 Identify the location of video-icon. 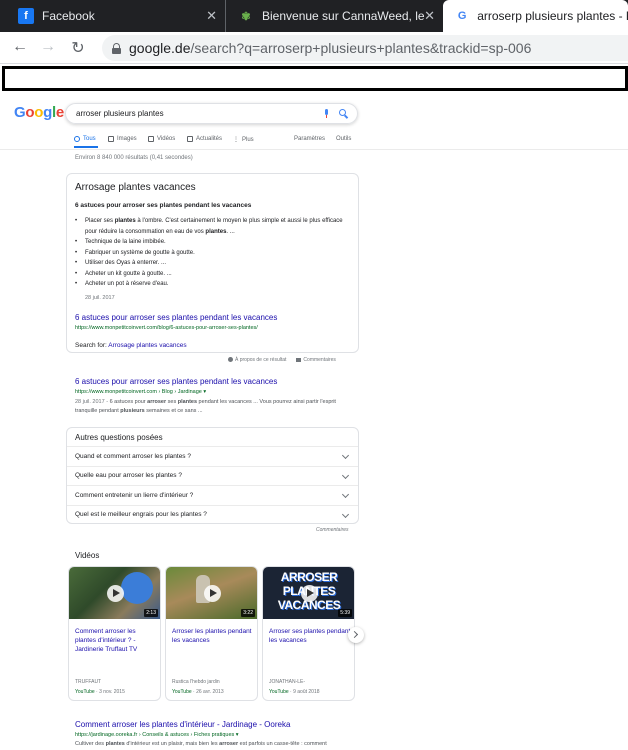
(151, 139).